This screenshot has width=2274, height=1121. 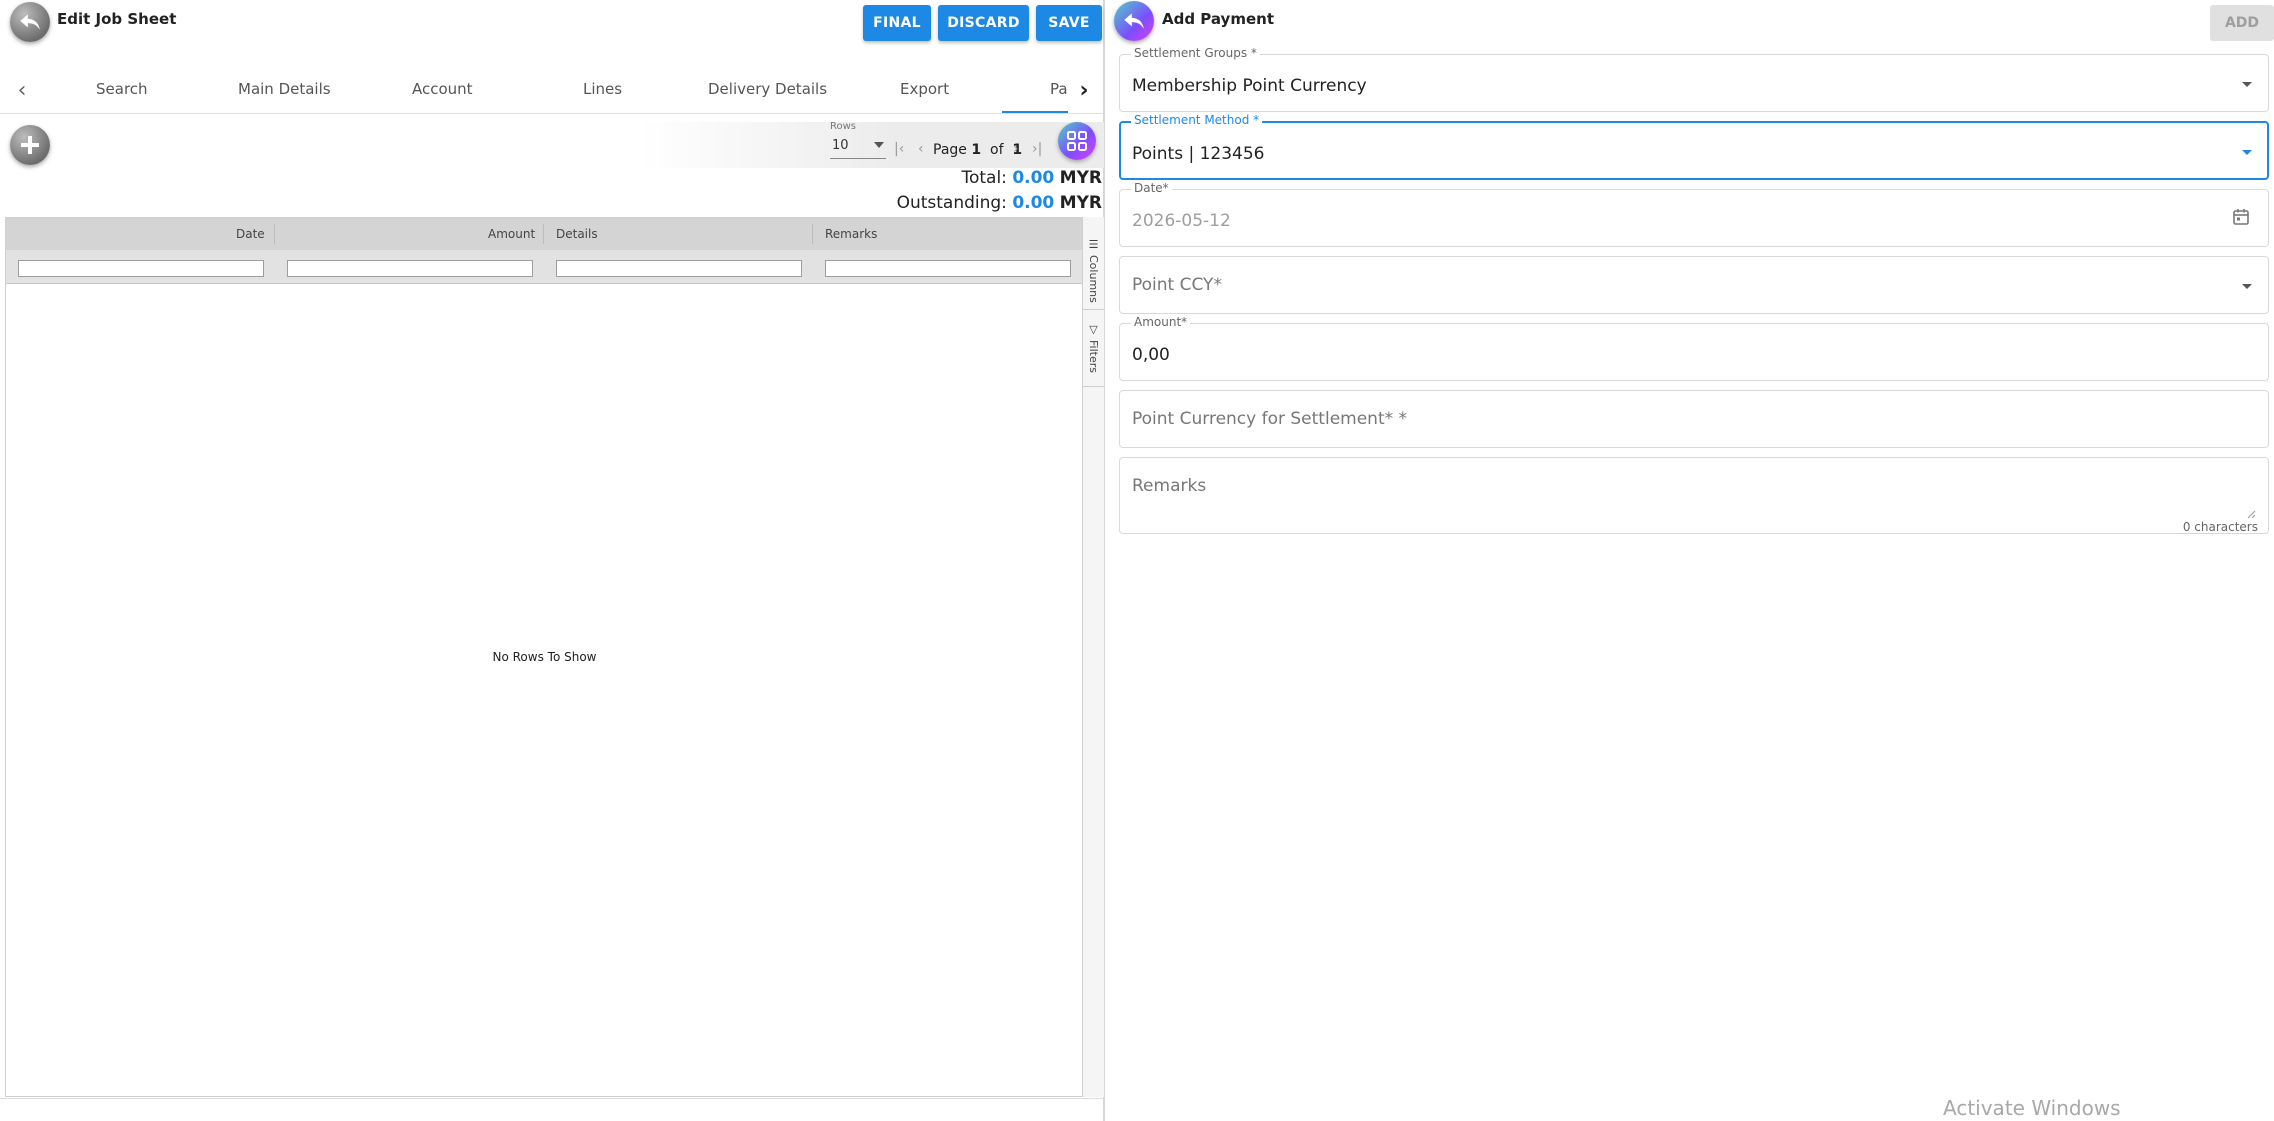 I want to click on settlement-method-select: Settlement Method * Points | 123456, so click(x=1694, y=146).